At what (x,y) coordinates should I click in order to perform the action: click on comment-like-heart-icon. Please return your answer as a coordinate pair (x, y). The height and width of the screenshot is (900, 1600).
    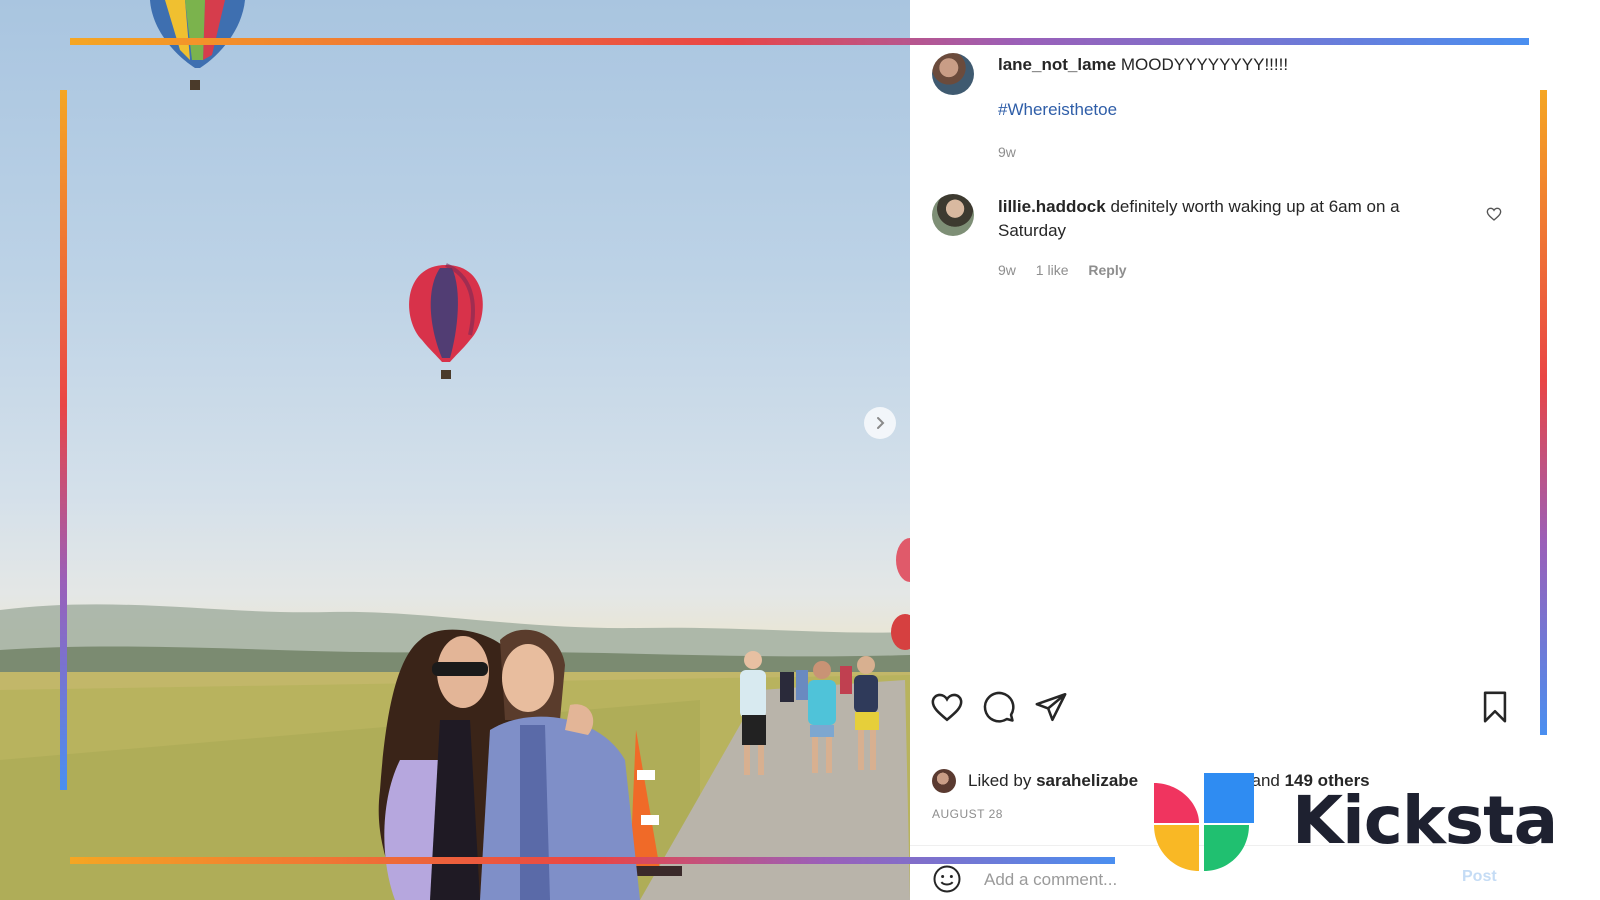
    Looking at the image, I should click on (1494, 214).